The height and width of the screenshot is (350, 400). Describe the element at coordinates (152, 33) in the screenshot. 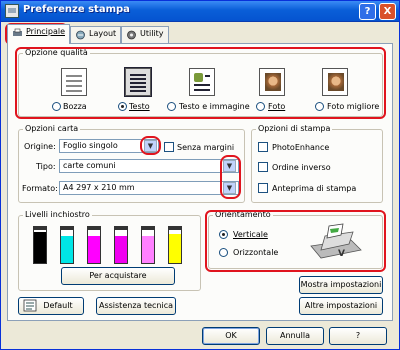

I see `tab-utility-label: Utility` at that location.